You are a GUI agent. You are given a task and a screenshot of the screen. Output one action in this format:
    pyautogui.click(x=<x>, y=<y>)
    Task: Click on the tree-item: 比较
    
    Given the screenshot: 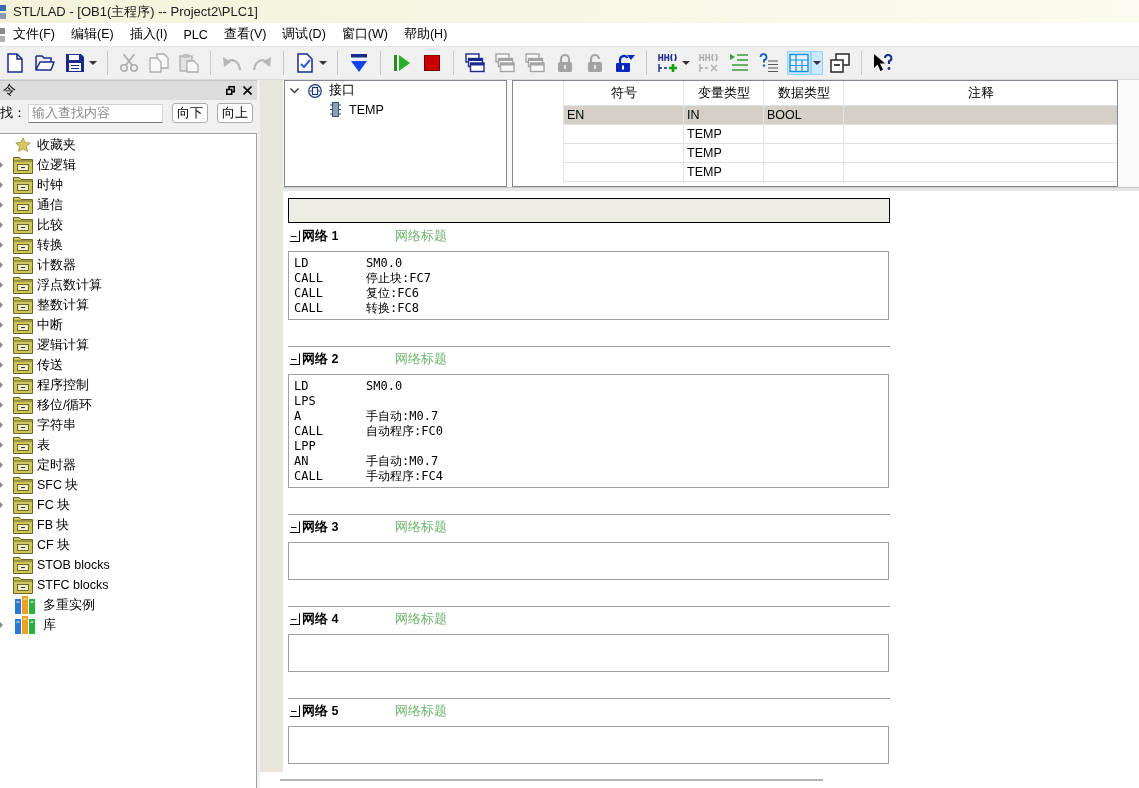 What is the action you would take?
    pyautogui.click(x=50, y=225)
    